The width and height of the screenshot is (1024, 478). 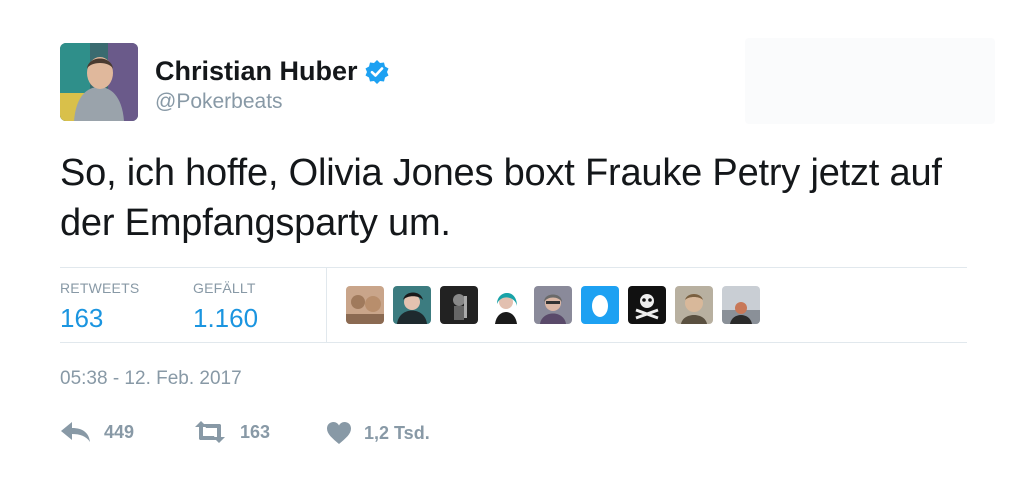 I want to click on retweet-button: 163, so click(x=231, y=432).